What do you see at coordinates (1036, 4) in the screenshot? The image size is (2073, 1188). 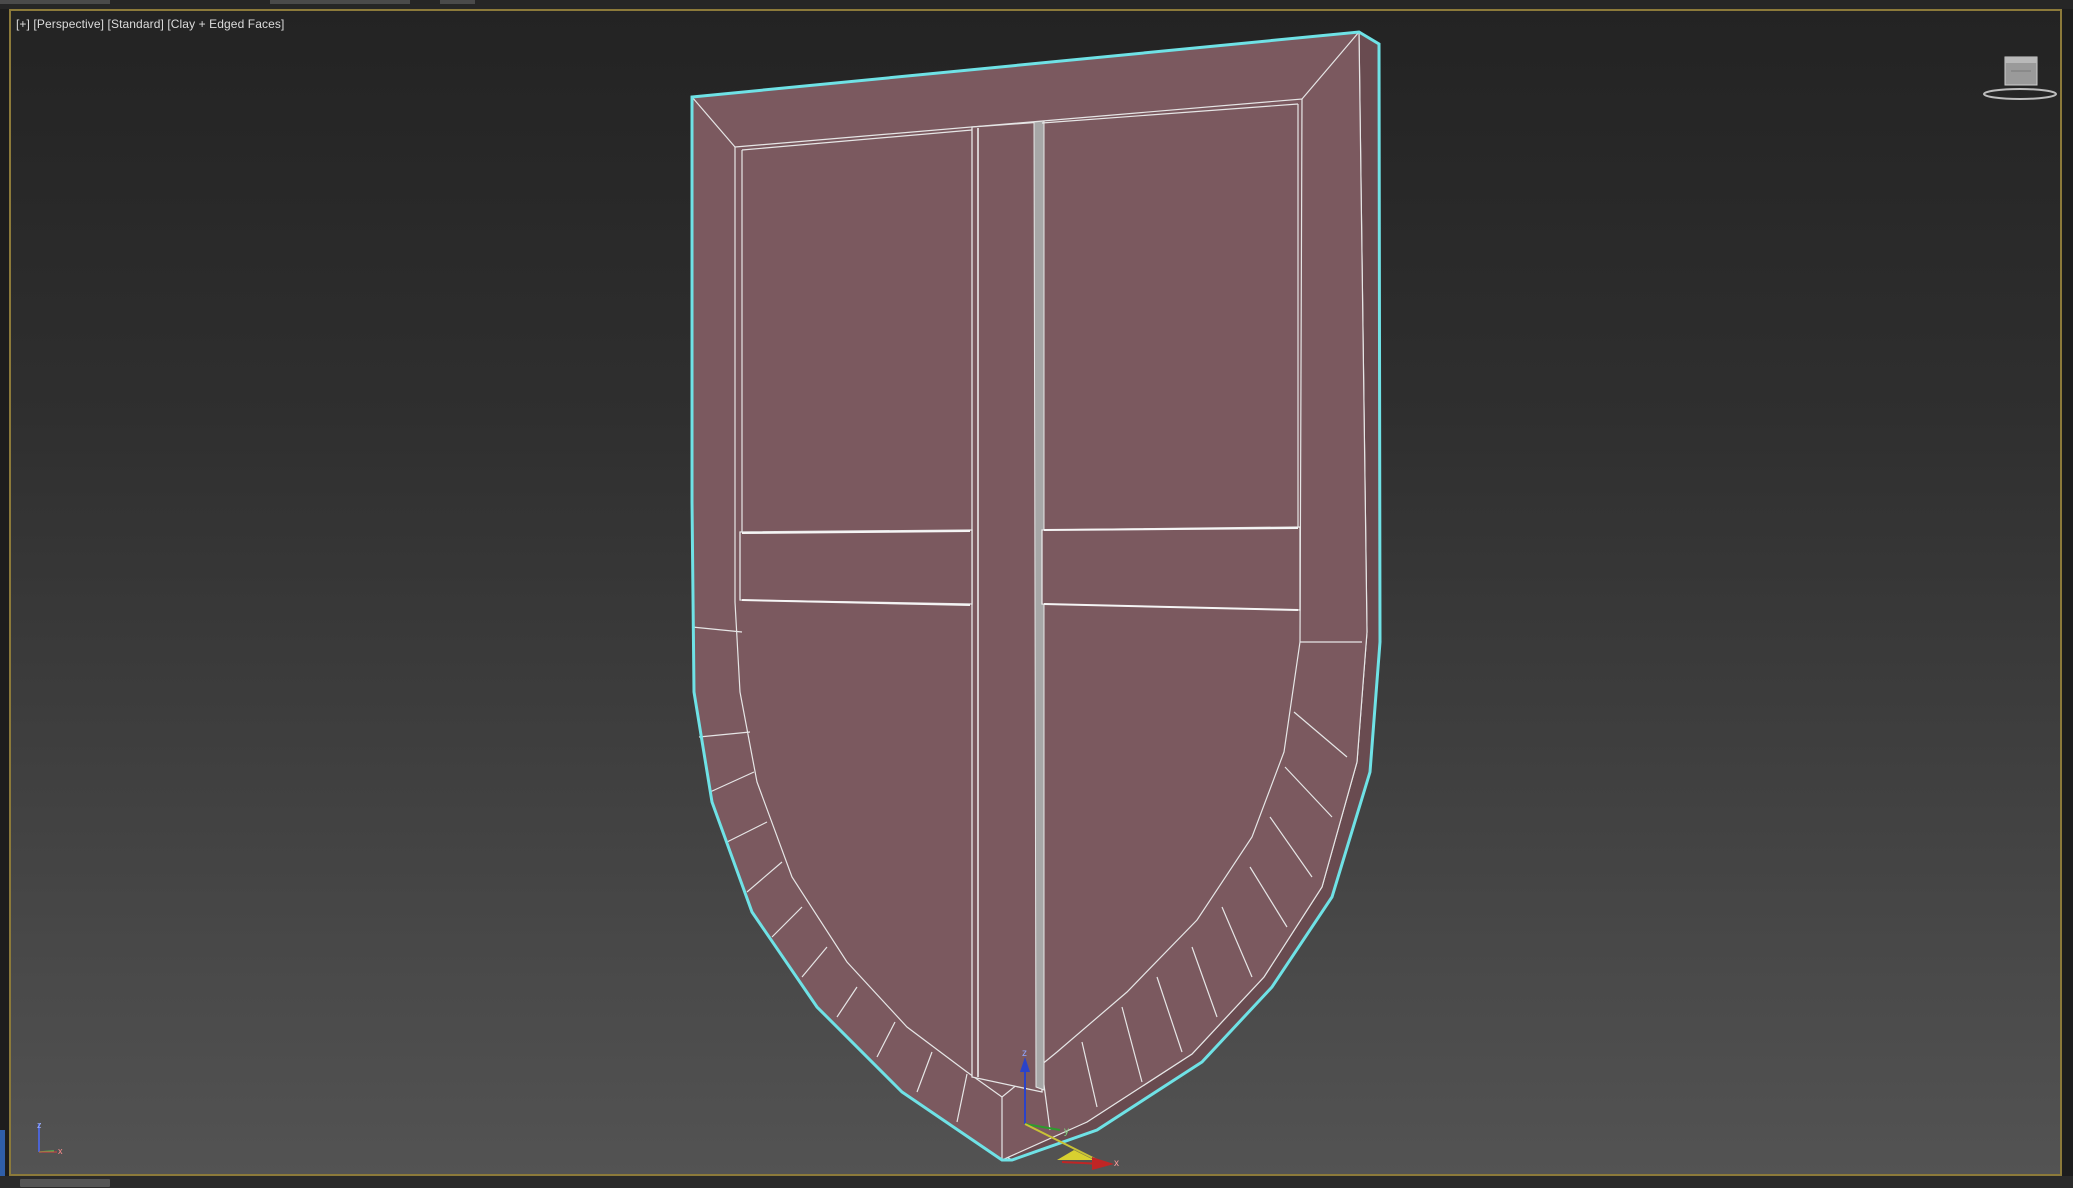 I see `top-toolbar-strip` at bounding box center [1036, 4].